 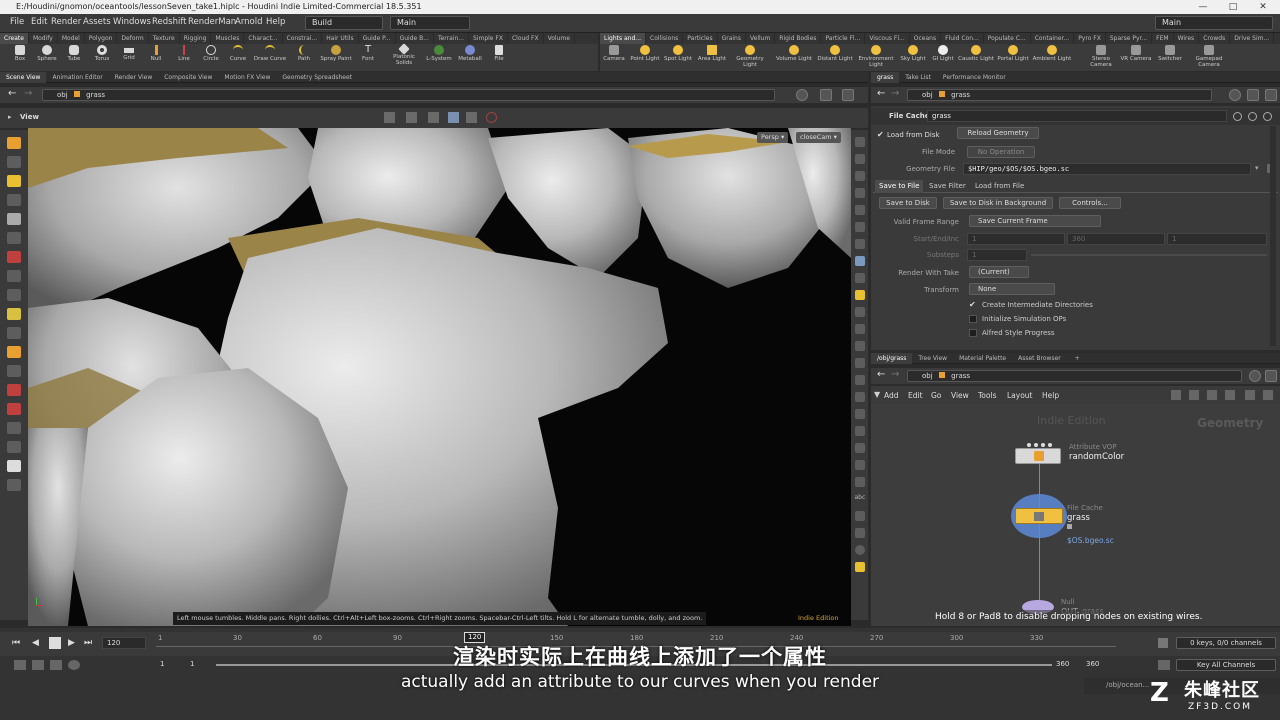 What do you see at coordinates (1194, 395) in the screenshot?
I see `network-layout-icon` at bounding box center [1194, 395].